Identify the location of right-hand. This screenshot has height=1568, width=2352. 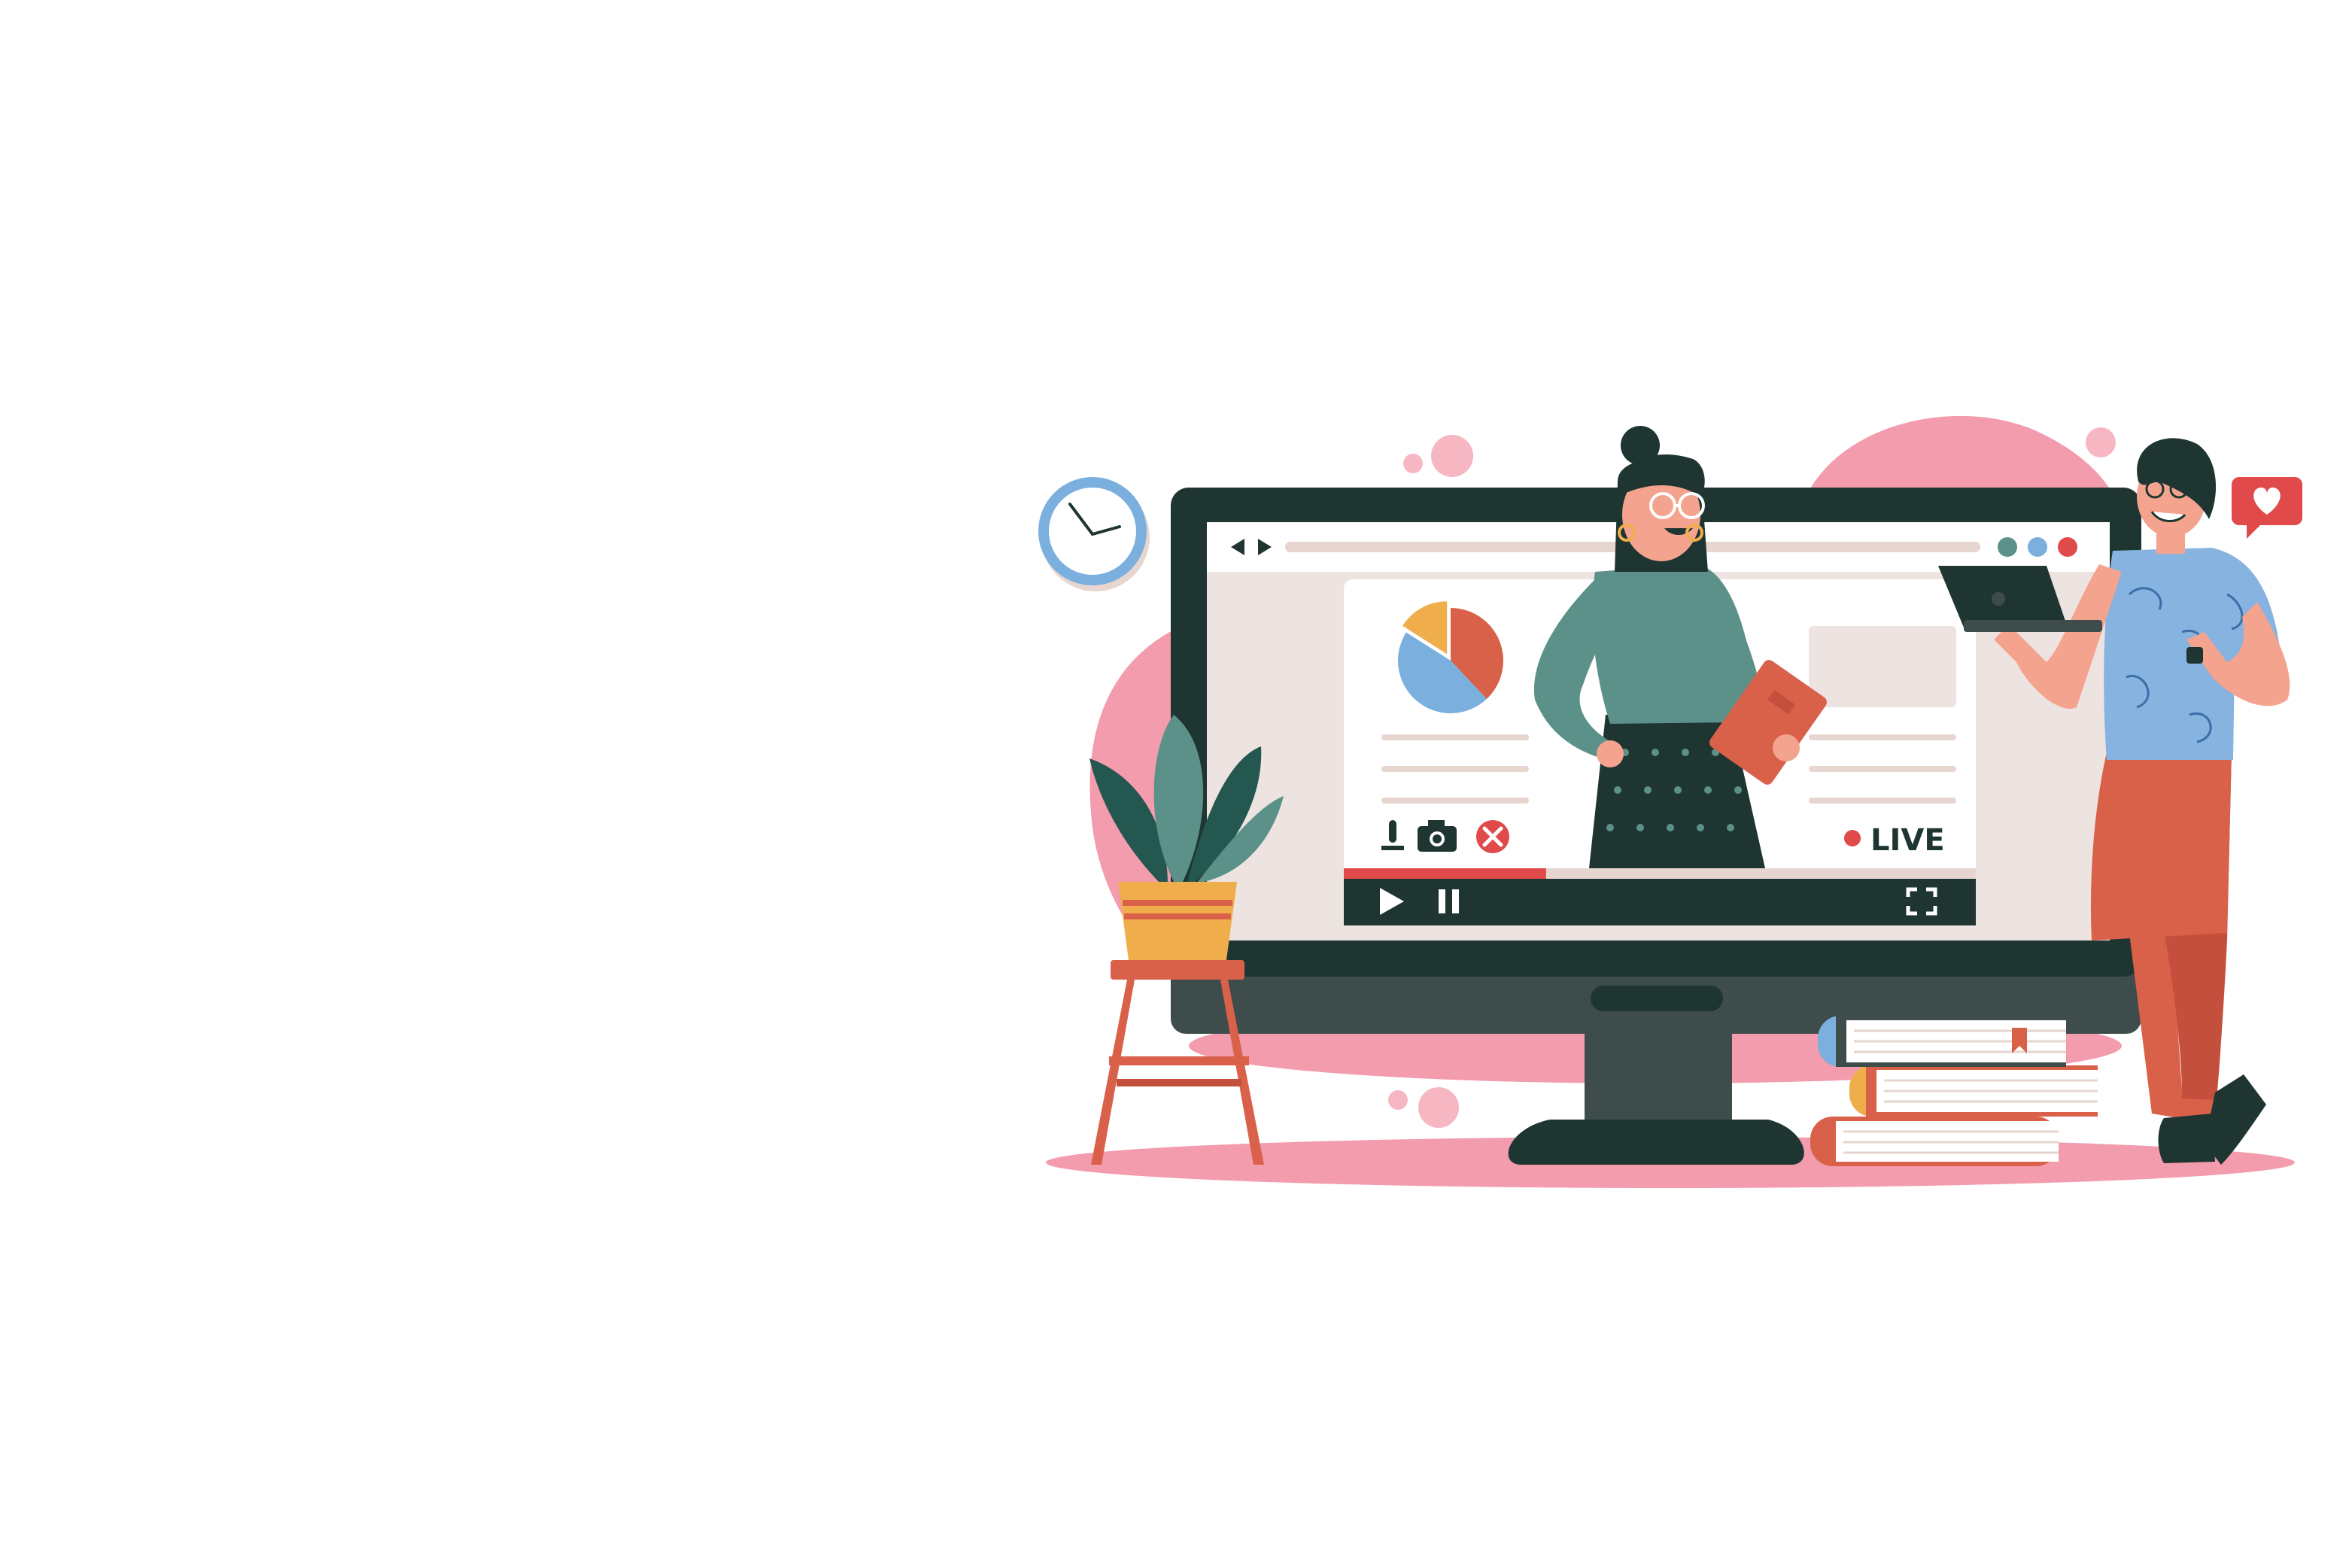
(1786, 747).